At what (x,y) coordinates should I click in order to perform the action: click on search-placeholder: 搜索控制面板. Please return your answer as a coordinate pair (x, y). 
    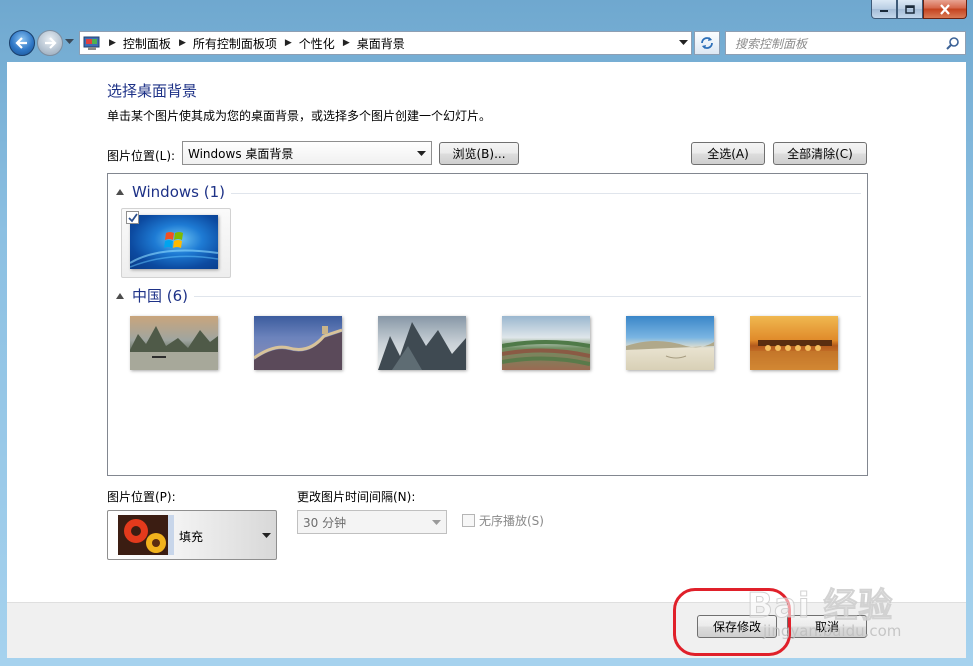
    Looking at the image, I should click on (771, 43).